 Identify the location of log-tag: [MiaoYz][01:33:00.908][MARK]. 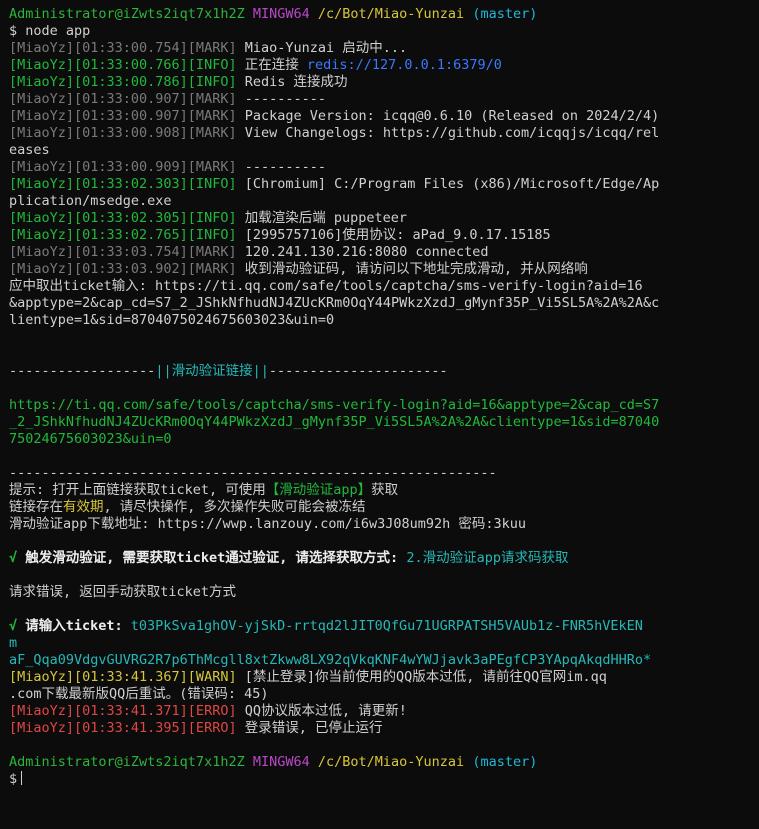
(123, 133).